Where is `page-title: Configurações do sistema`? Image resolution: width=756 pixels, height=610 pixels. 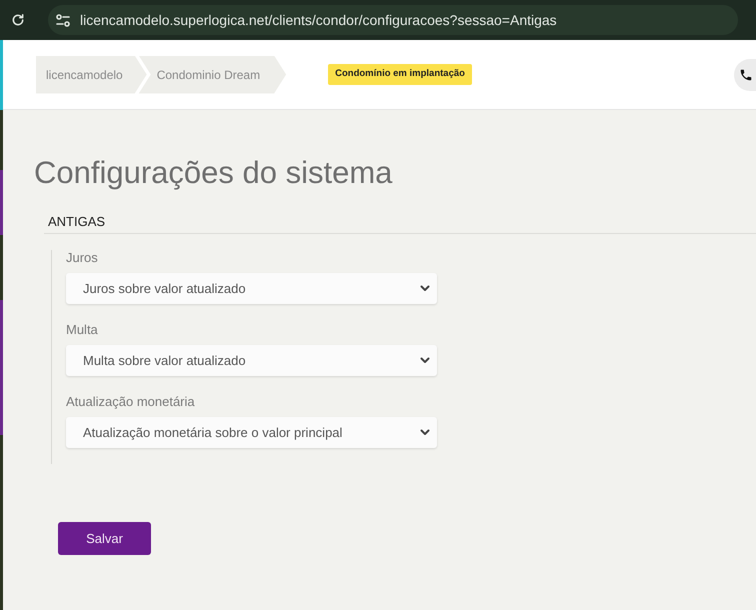 page-title: Configurações do sistema is located at coordinates (213, 173).